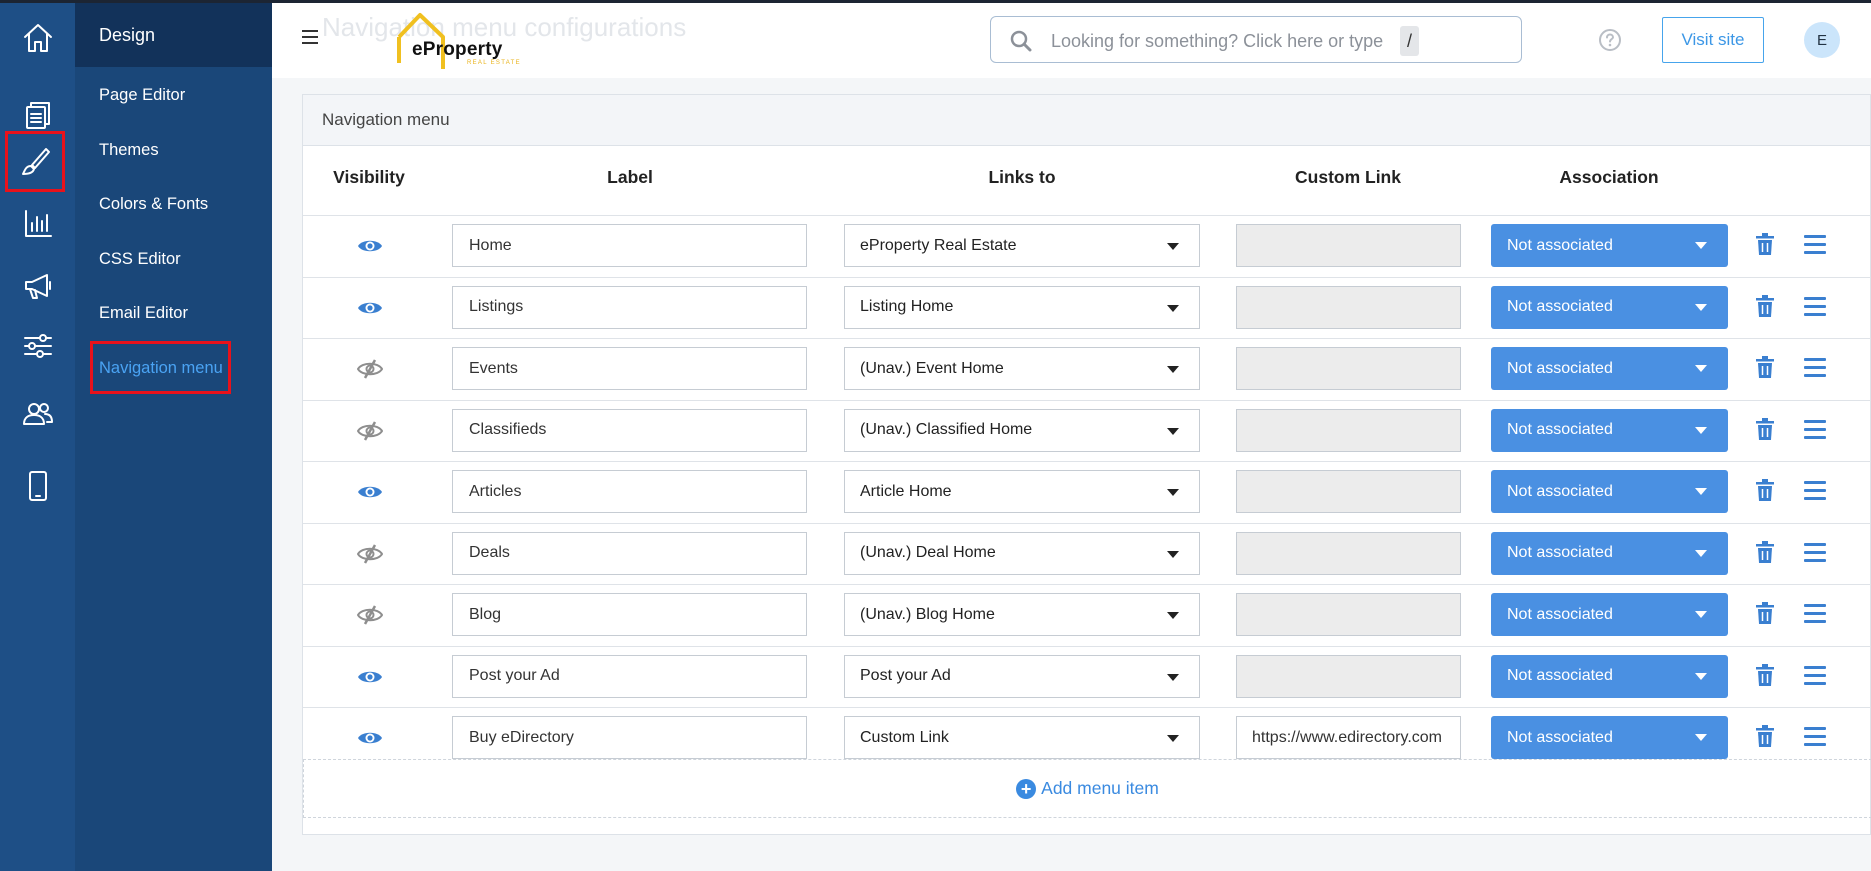 This screenshot has height=871, width=1871. What do you see at coordinates (160, 367) in the screenshot?
I see `navigation-menu-highlight` at bounding box center [160, 367].